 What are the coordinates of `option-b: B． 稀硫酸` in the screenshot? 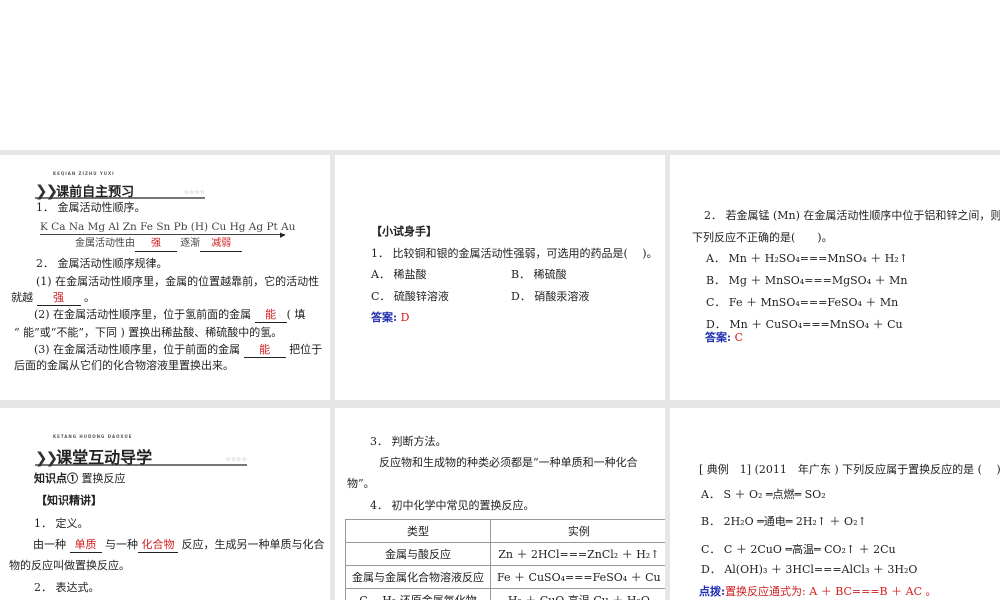 It's located at (539, 274).